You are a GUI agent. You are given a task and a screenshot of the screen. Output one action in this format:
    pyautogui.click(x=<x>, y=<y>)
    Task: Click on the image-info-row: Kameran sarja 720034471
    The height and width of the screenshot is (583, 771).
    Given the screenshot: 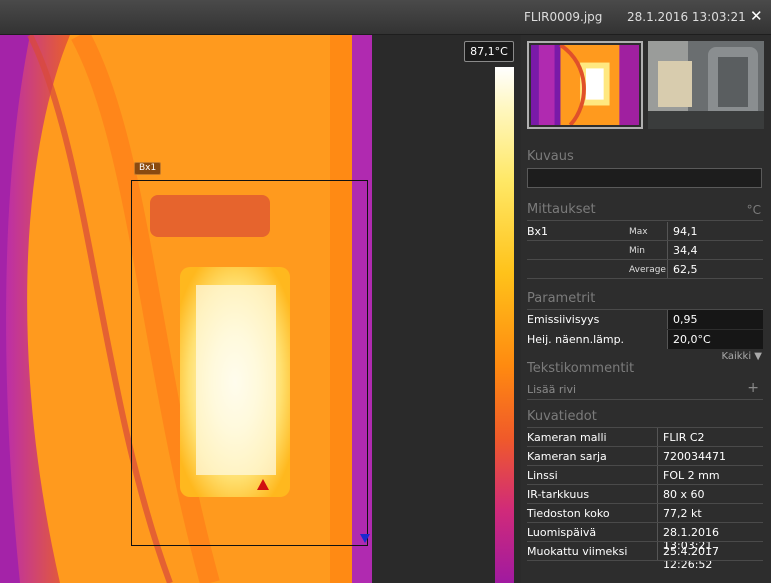 What is the action you would take?
    pyautogui.click(x=645, y=456)
    